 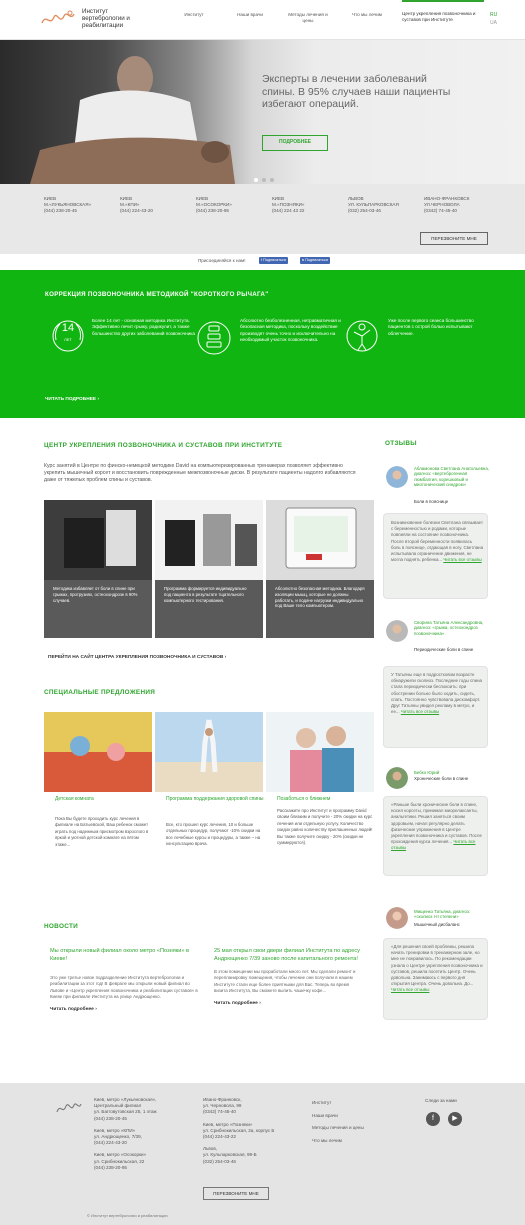 What do you see at coordinates (437, 924) in the screenshot?
I see `reviewer-diagnosis: Мышечный дисбаланс` at bounding box center [437, 924].